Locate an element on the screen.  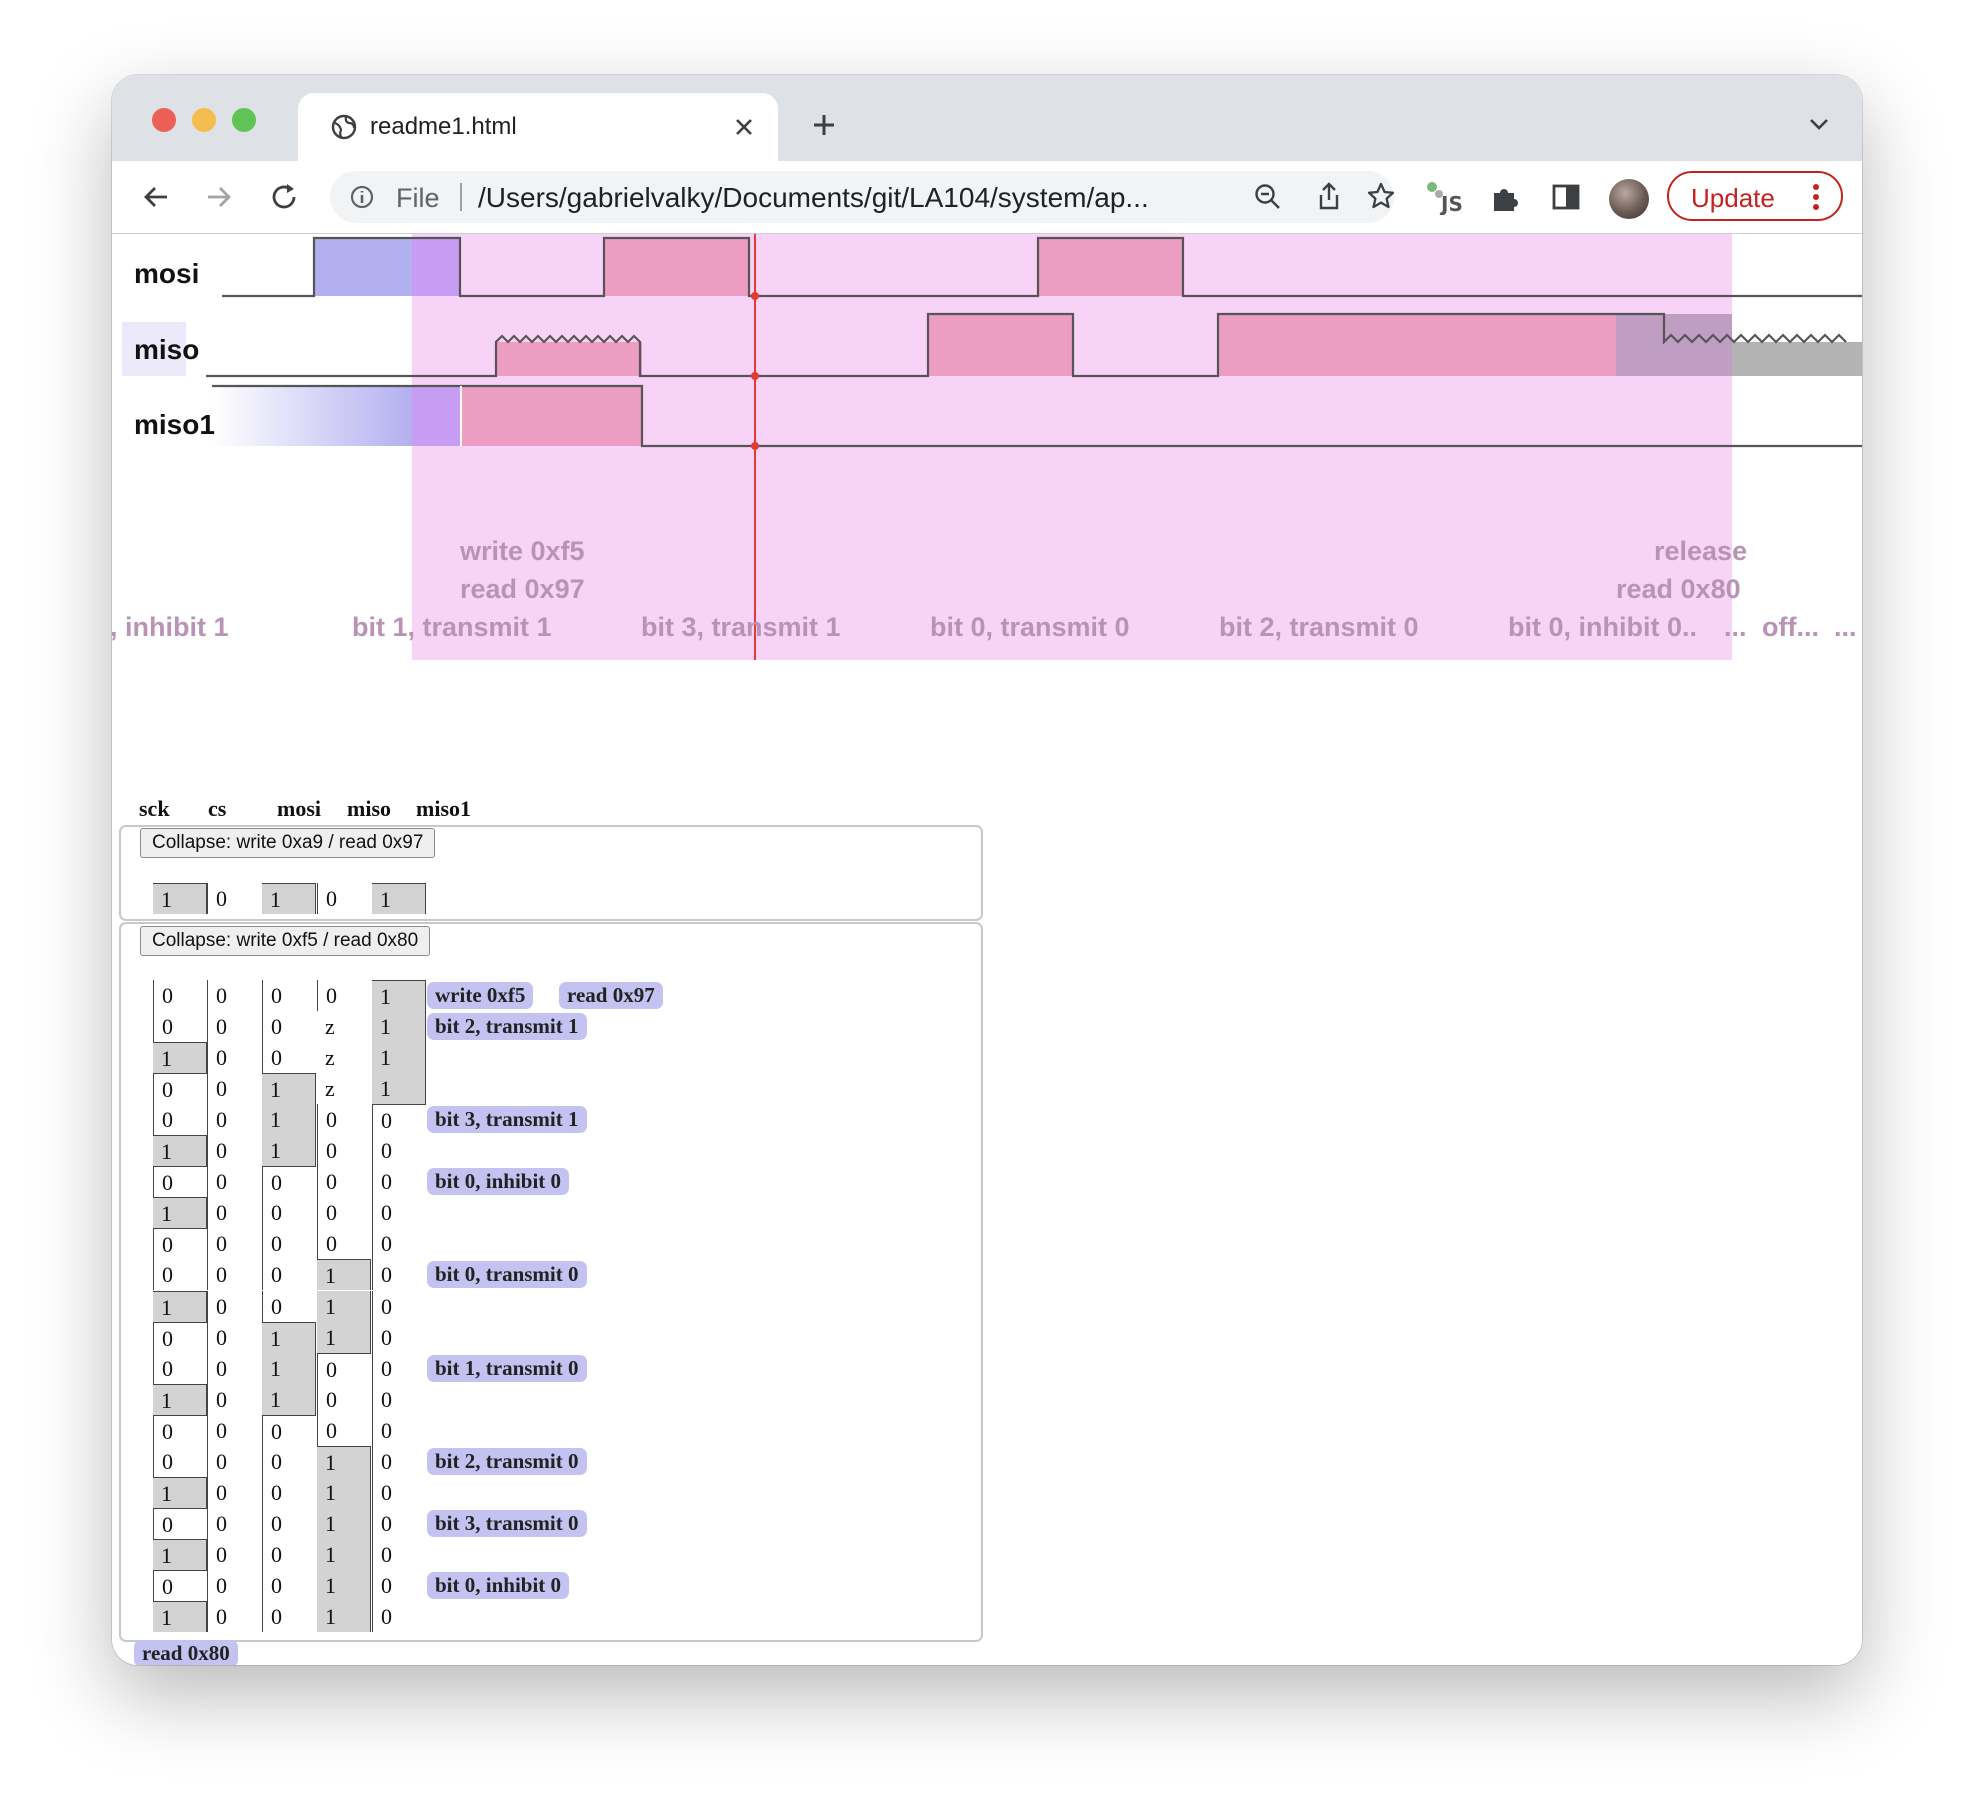
tab-readme: readme1.html is located at coordinates (538, 127).